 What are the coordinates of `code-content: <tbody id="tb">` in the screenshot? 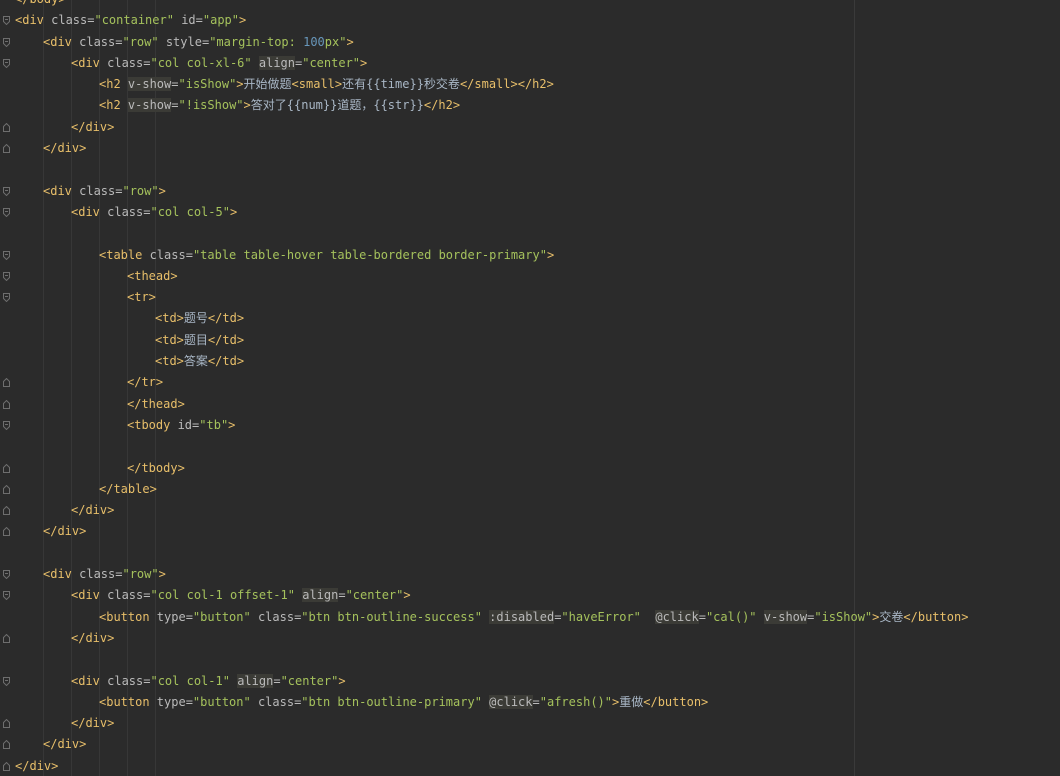 It's located at (181, 425).